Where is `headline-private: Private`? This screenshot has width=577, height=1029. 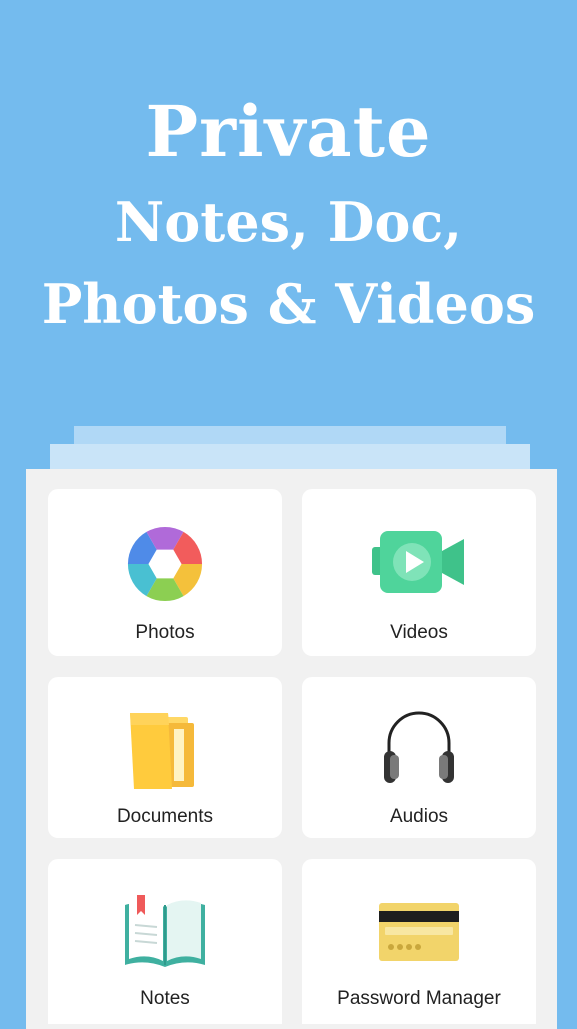 headline-private: Private is located at coordinates (288, 131).